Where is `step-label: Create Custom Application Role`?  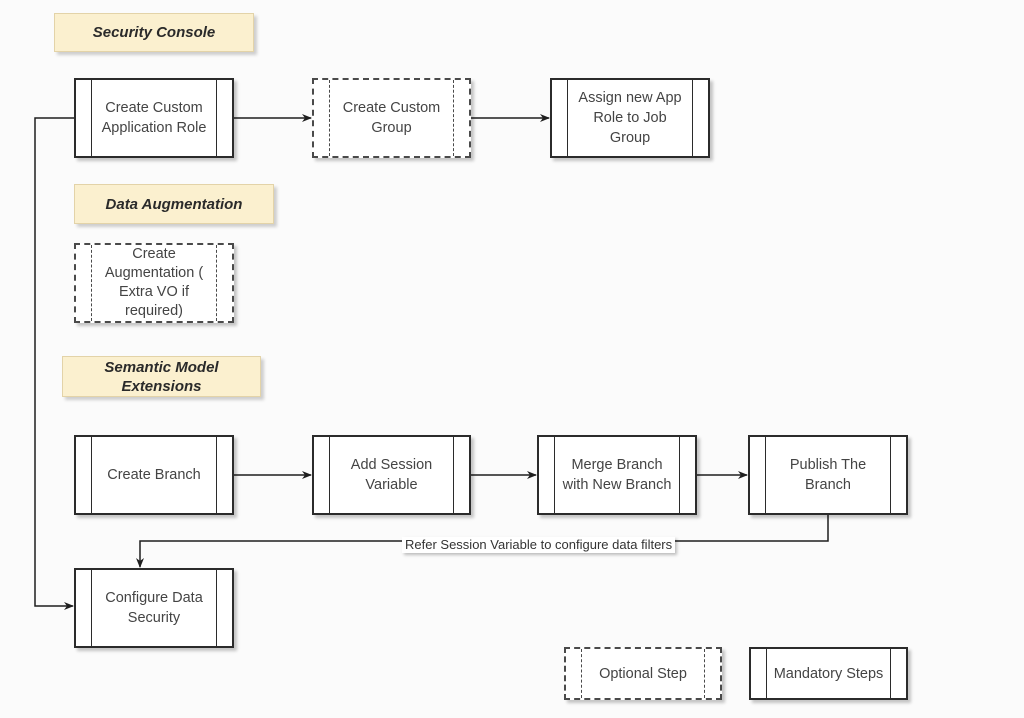 step-label: Create Custom Application Role is located at coordinates (154, 118).